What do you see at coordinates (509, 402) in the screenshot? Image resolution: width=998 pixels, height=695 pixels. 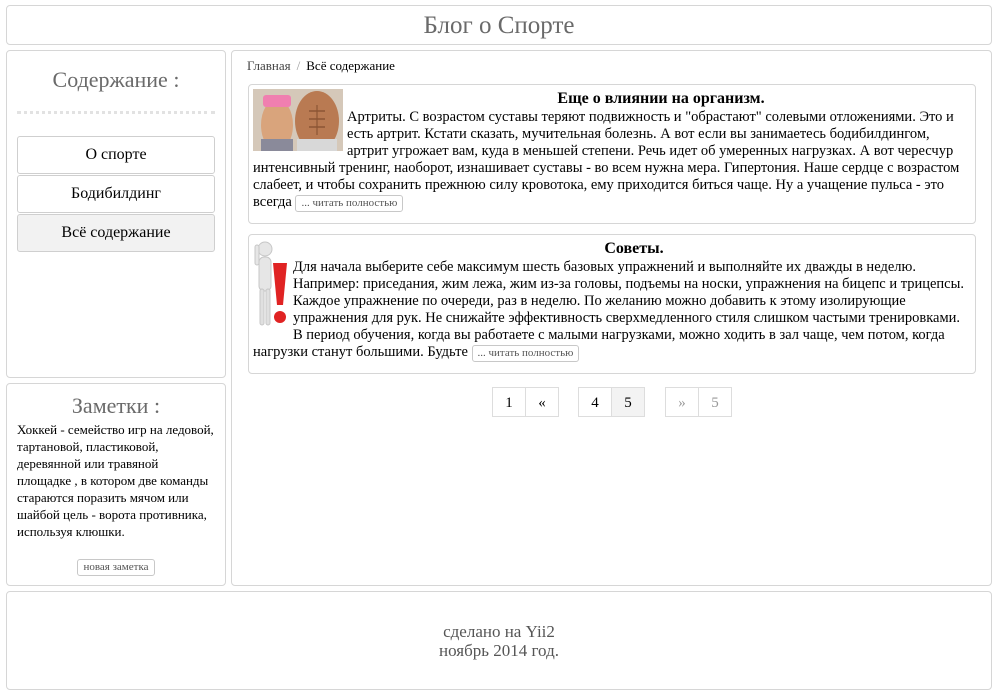 I see `page-first-button: 1` at bounding box center [509, 402].